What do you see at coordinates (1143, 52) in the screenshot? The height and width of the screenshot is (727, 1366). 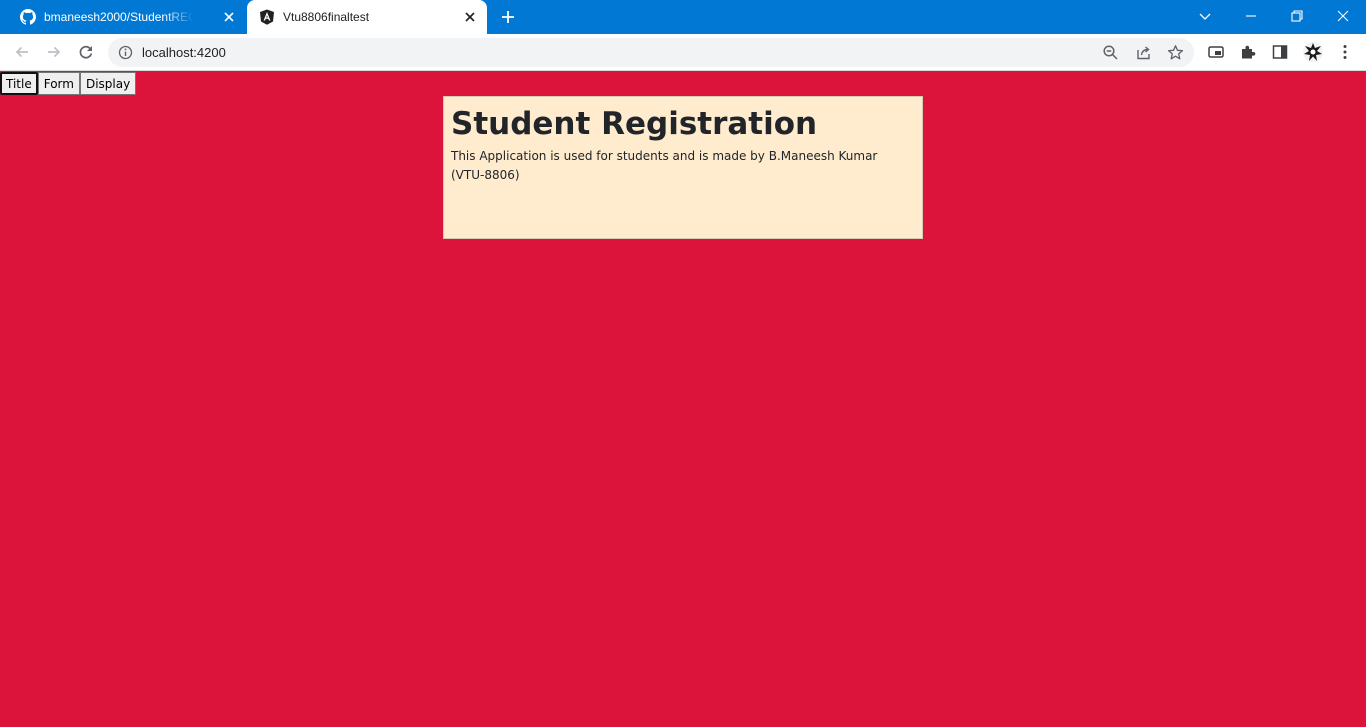 I see `share-icon` at bounding box center [1143, 52].